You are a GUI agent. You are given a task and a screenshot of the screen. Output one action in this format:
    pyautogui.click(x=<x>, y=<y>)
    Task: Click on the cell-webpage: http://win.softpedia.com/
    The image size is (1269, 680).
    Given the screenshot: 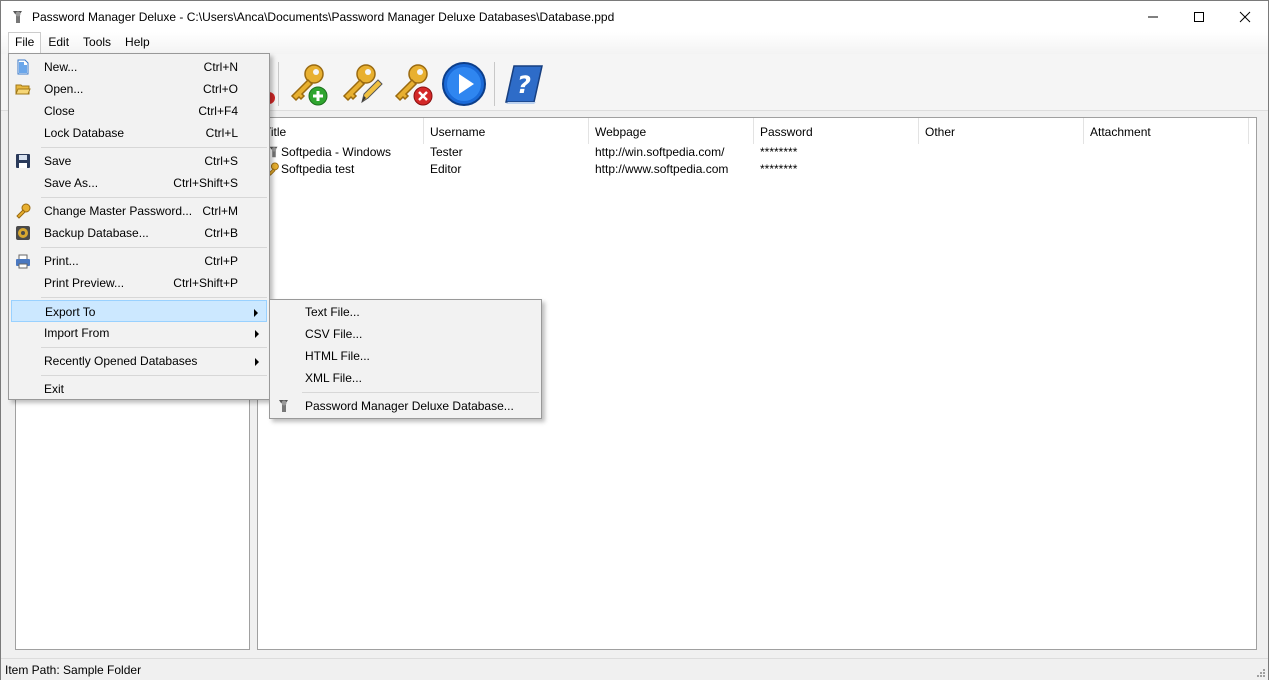 What is the action you would take?
    pyautogui.click(x=660, y=152)
    